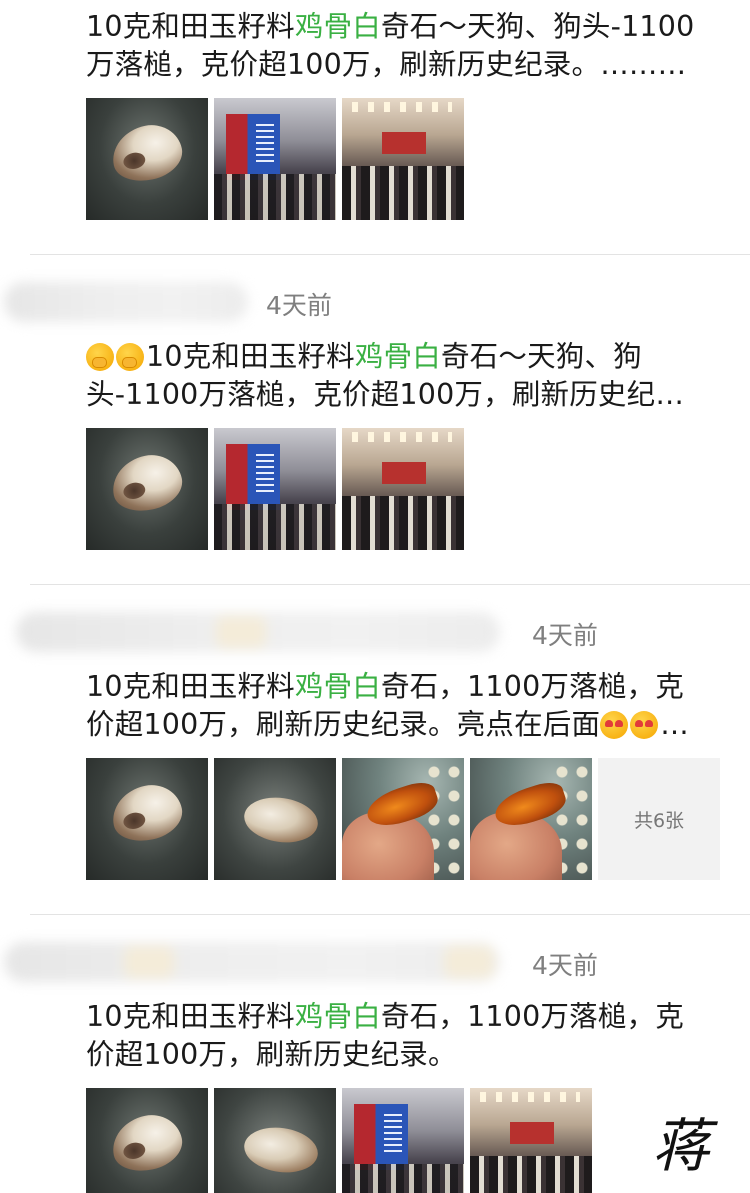 This screenshot has width=750, height=1193. Describe the element at coordinates (404, 1036) in the screenshot. I see `post-text: 10克和田玉籽料鸡骨白奇石，1100万落槌，克 价超100万，刷新历史纪录。` at that location.